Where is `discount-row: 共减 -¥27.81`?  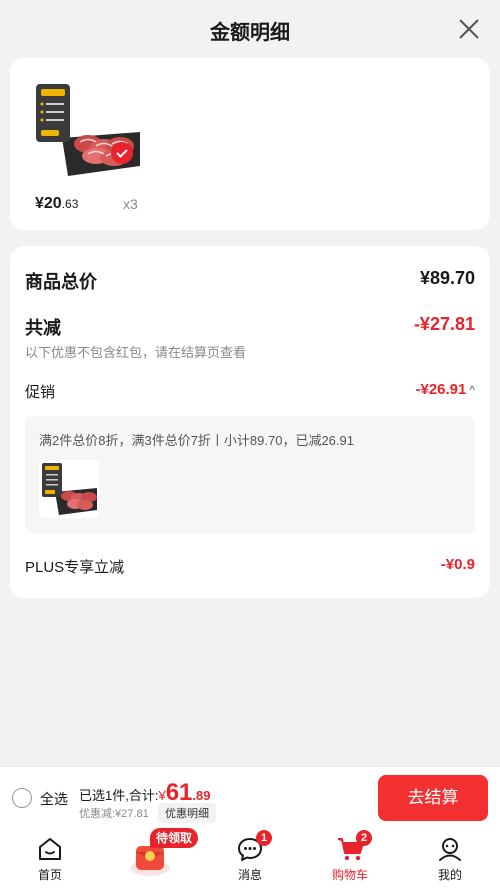 discount-row: 共减 -¥27.81 is located at coordinates (250, 326).